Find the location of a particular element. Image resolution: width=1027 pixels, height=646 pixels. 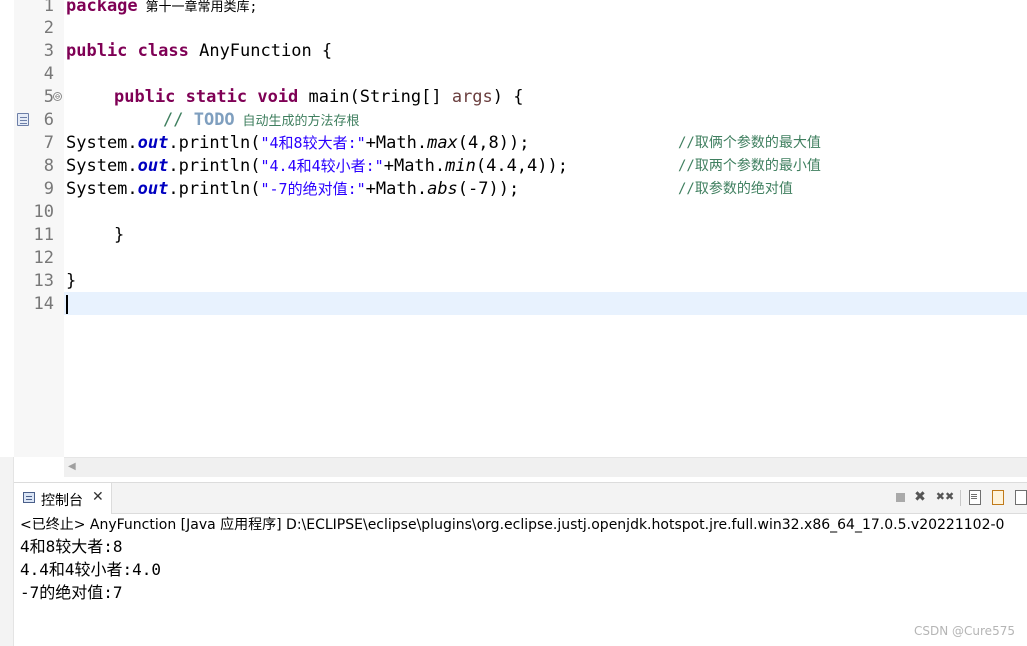

package-name: 第十一章常用类库; is located at coordinates (197, 7).